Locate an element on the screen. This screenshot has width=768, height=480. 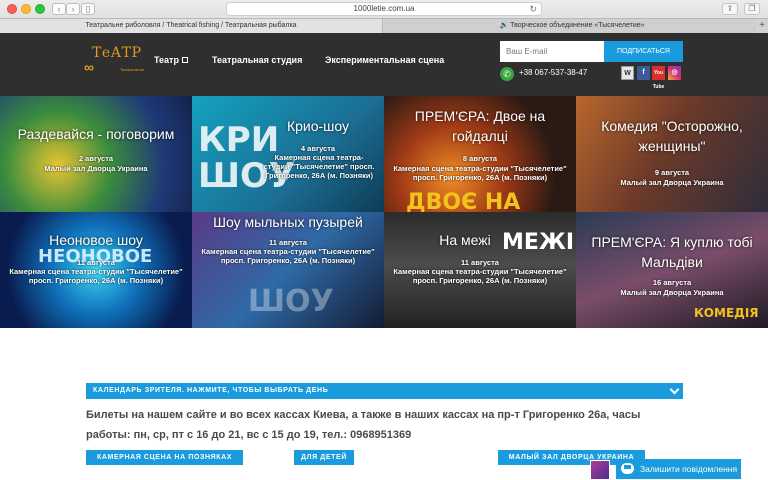
chat-avatar is located at coordinates (600, 470).